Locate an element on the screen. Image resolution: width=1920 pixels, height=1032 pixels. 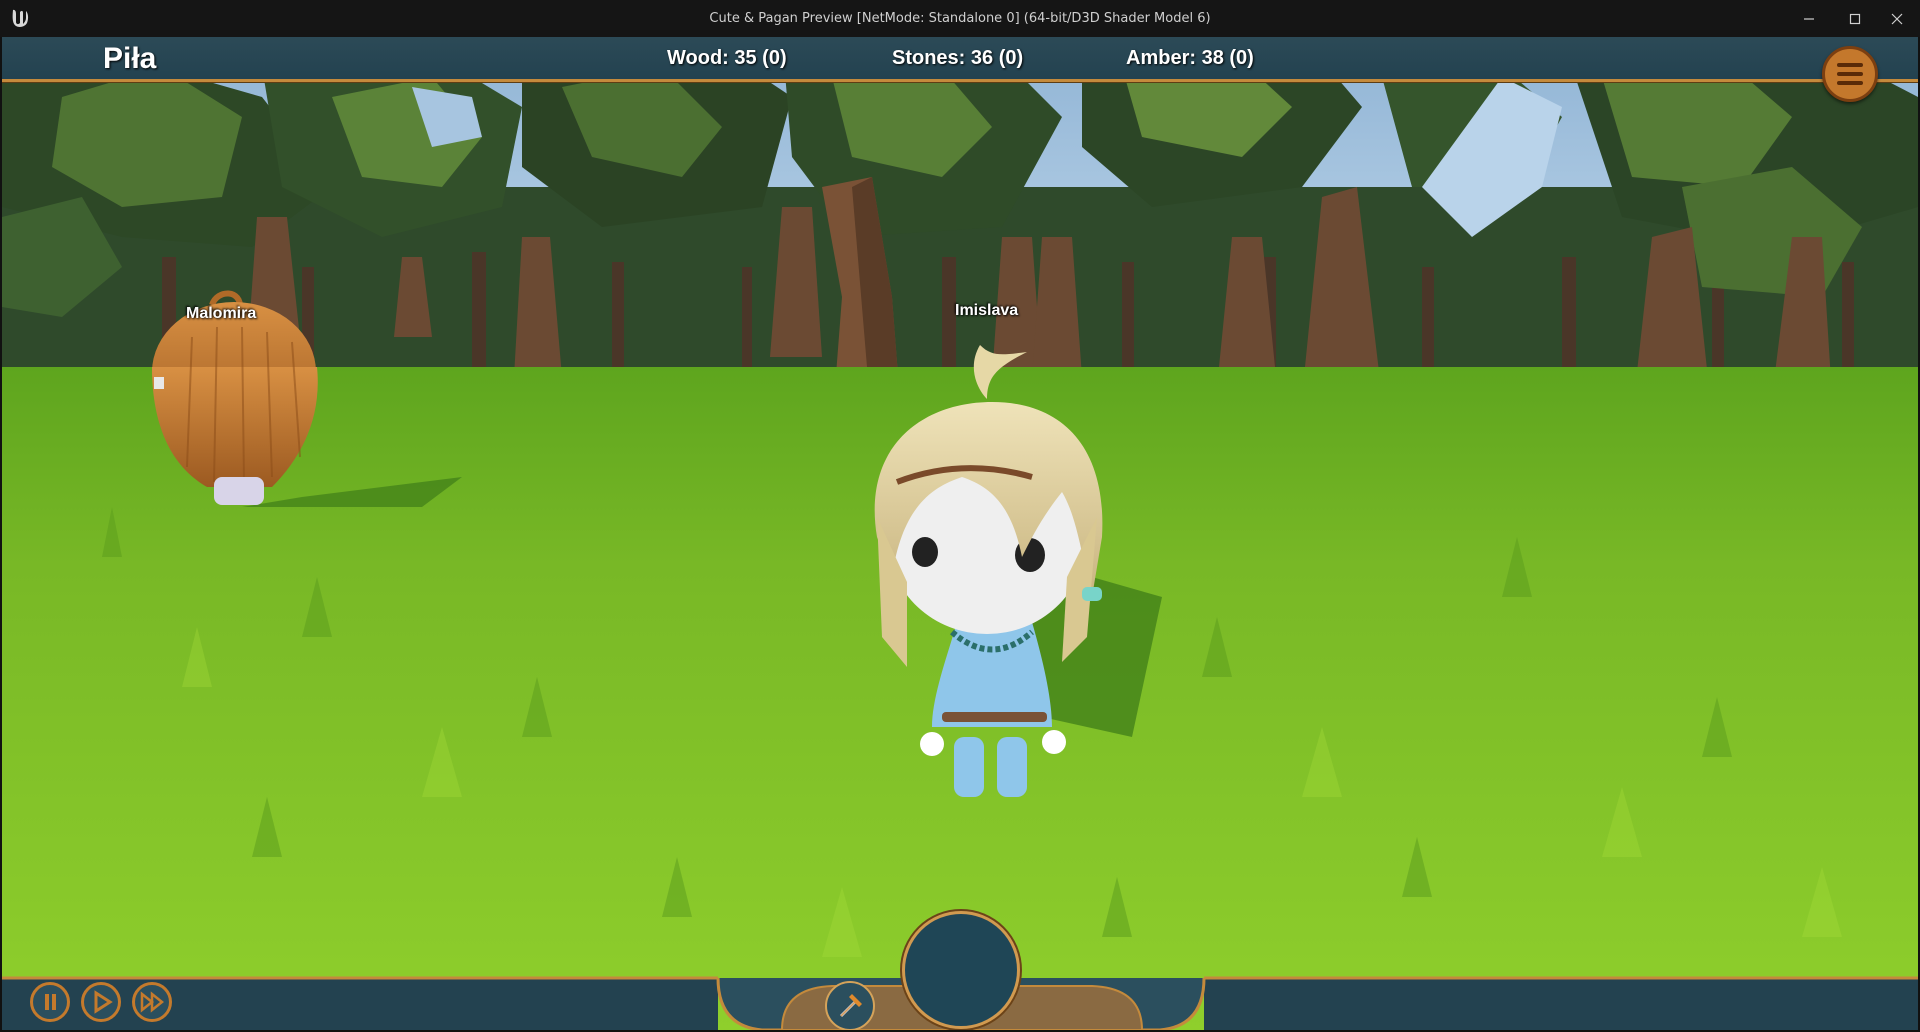
character-nameplate: Imislava is located at coordinates (987, 310).